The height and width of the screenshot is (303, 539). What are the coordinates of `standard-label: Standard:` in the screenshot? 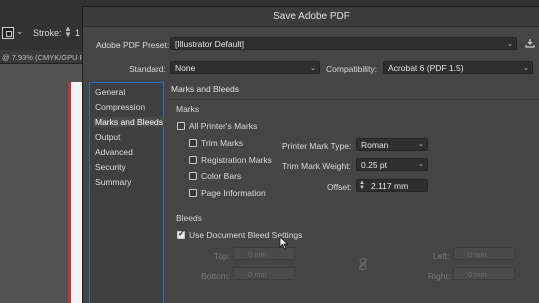 It's located at (147, 69).